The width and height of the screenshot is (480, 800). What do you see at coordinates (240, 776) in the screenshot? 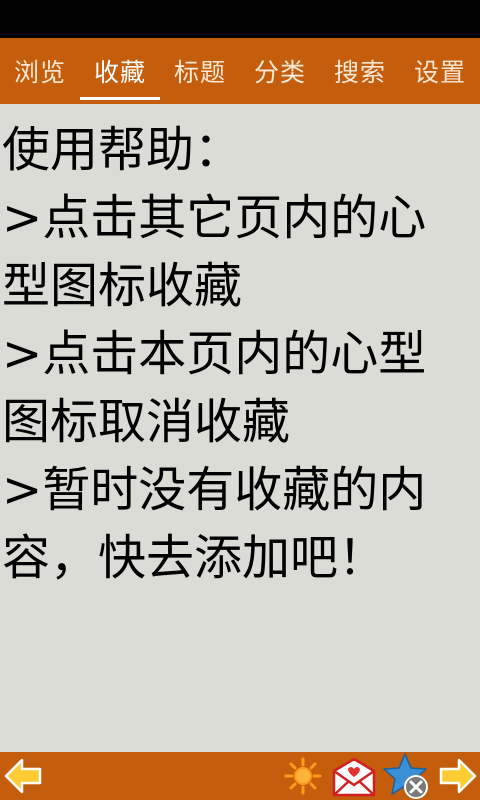
I see `bottom-toolbar` at bounding box center [240, 776].